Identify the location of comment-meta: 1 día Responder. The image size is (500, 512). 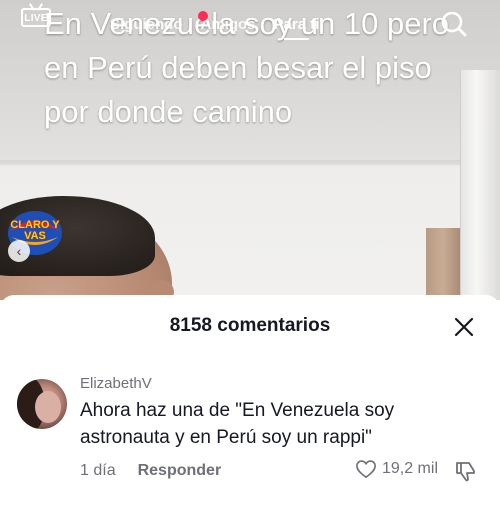
(150, 471).